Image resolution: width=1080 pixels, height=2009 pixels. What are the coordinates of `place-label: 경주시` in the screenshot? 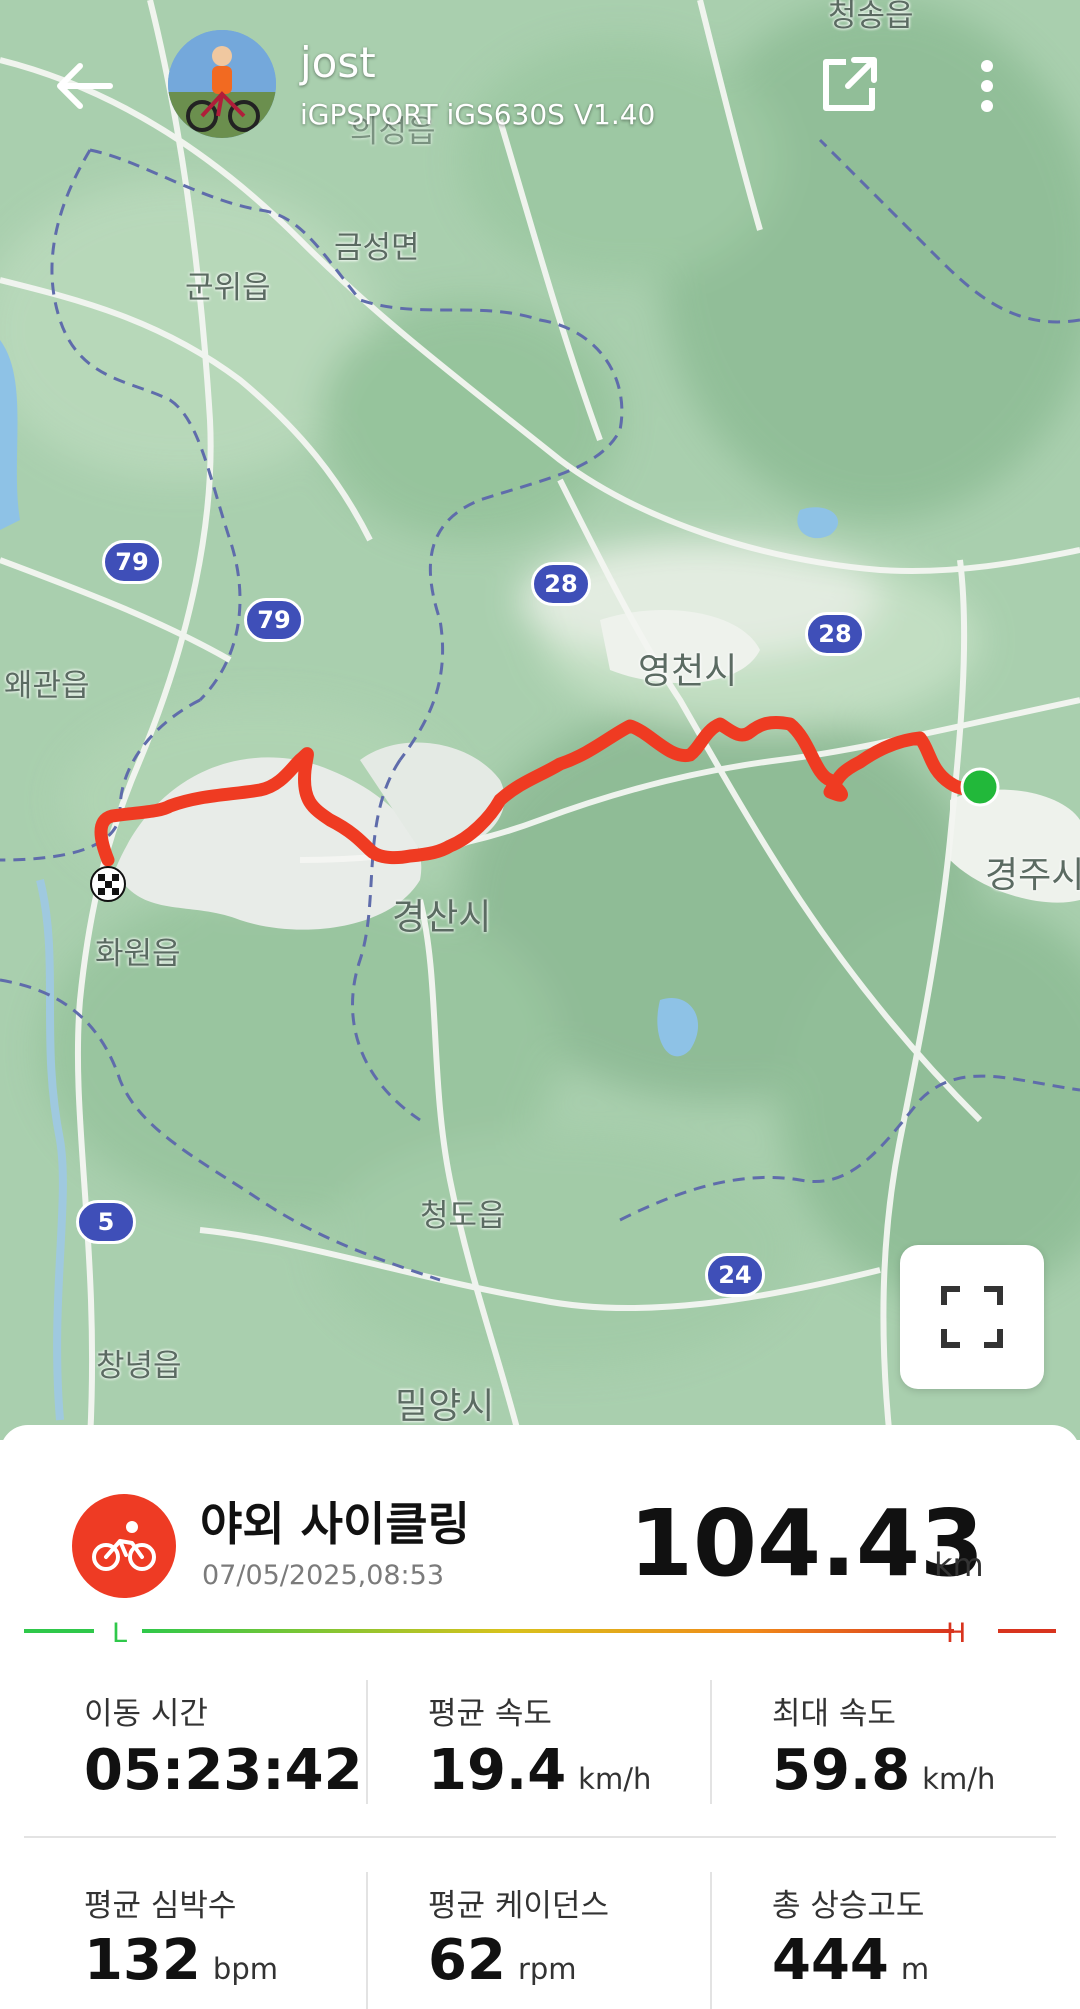 It's located at (1032, 875).